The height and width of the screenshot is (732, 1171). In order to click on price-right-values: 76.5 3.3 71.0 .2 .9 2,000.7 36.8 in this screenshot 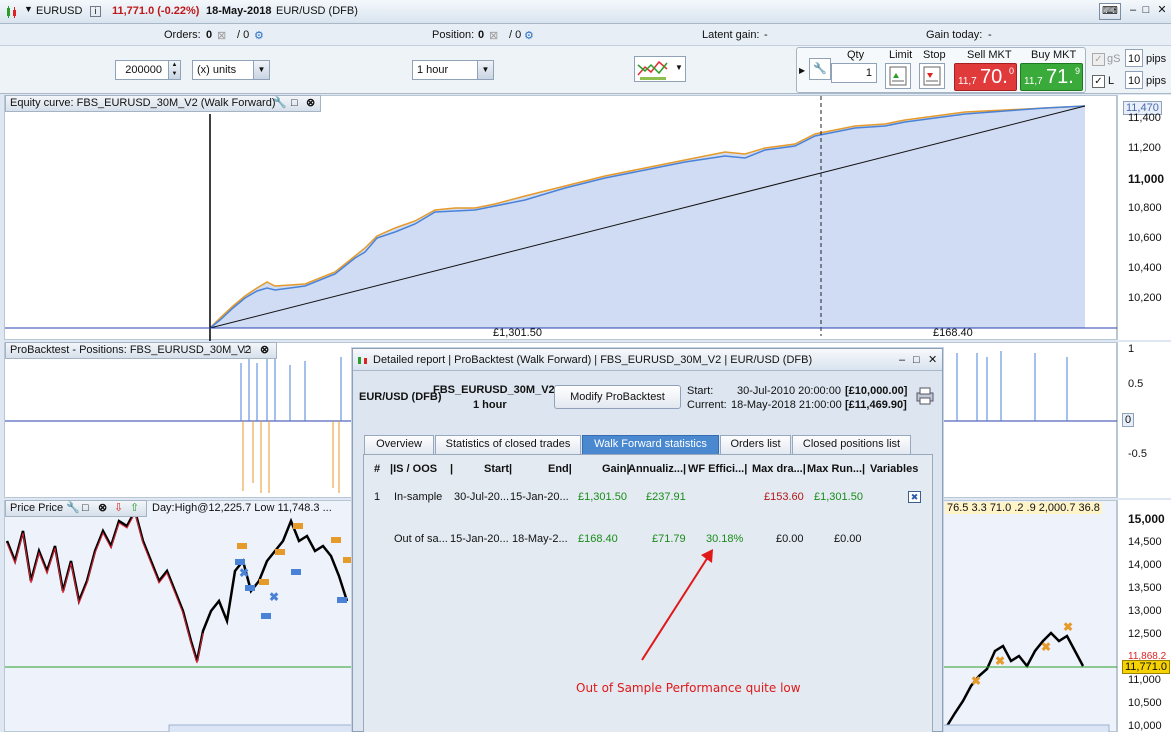, I will do `click(1023, 508)`.